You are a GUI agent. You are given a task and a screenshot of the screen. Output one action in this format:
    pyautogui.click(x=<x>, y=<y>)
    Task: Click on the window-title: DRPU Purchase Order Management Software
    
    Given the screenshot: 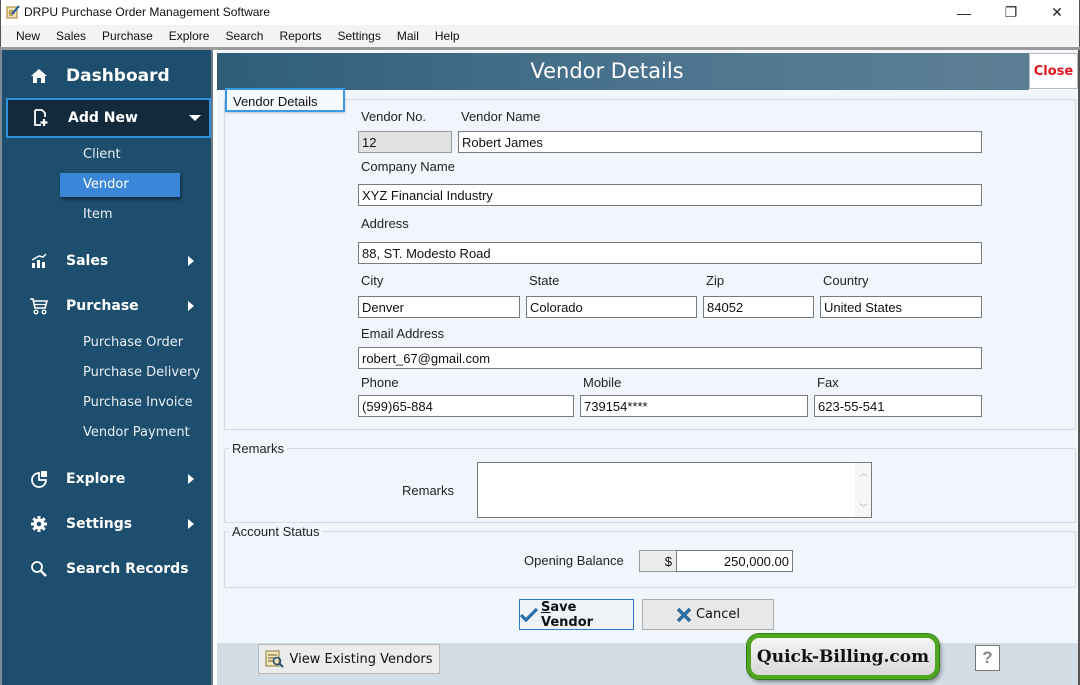 What is the action you would take?
    pyautogui.click(x=147, y=12)
    